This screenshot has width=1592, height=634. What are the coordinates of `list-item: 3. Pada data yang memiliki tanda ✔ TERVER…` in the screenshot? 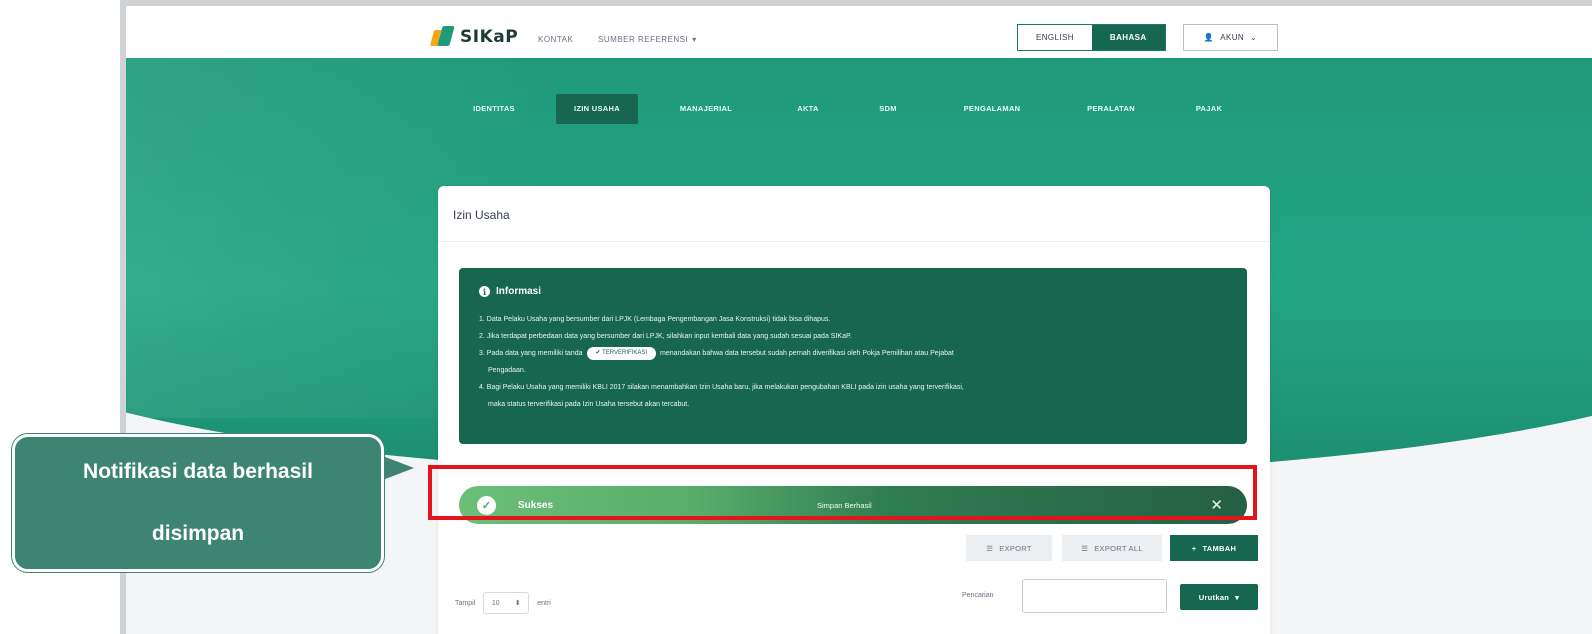 It's located at (853, 353).